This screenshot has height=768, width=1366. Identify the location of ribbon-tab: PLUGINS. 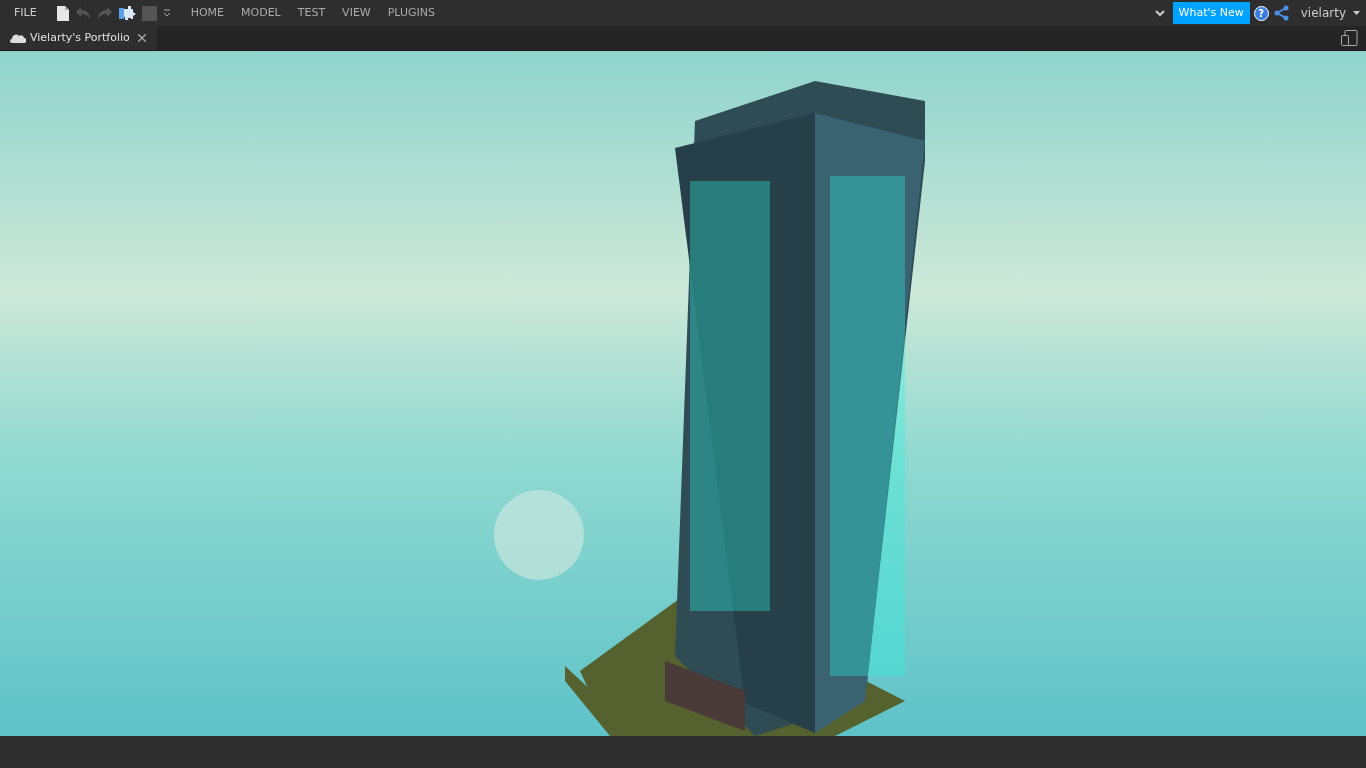
(411, 13).